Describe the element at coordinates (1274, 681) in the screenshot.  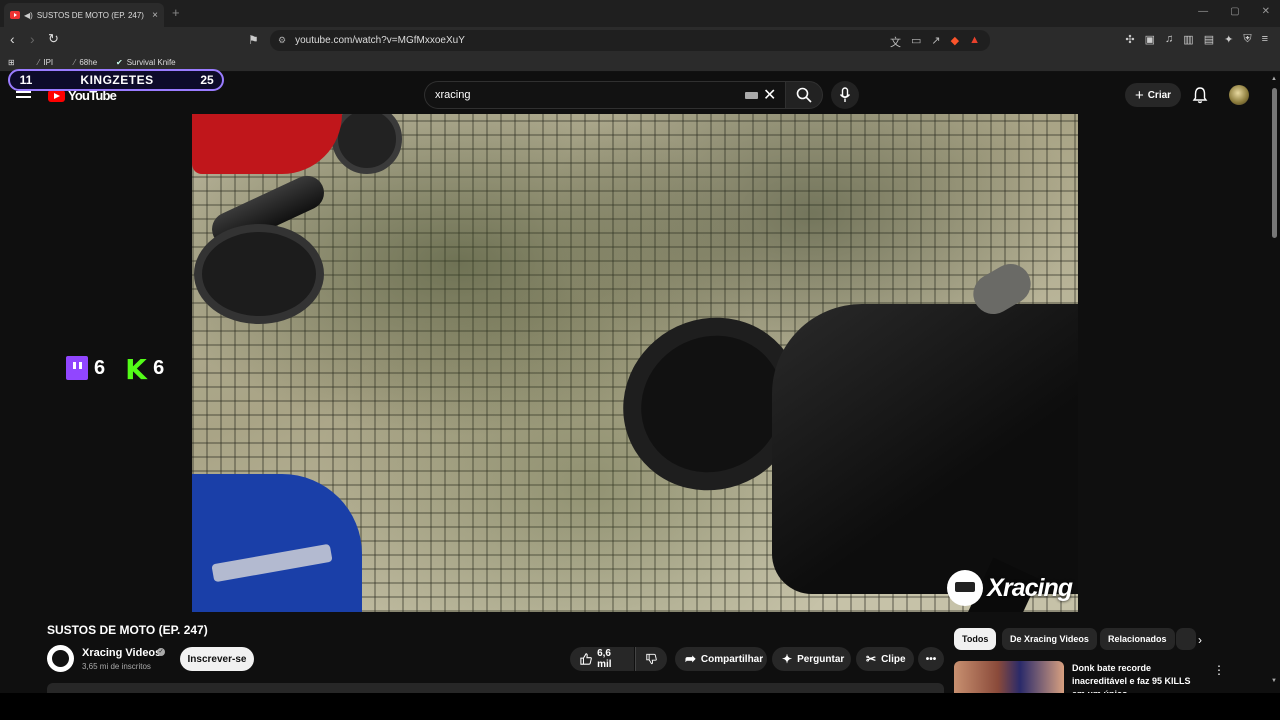
I see `scroll-down-icon: ▼` at that location.